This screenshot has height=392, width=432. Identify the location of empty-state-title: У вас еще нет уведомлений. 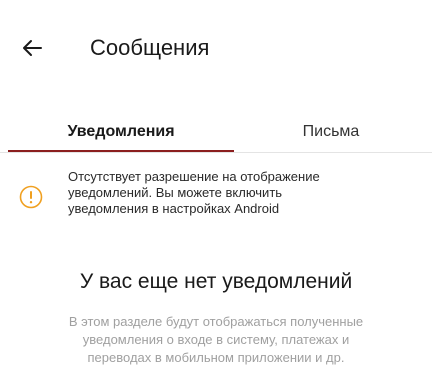
(216, 281).